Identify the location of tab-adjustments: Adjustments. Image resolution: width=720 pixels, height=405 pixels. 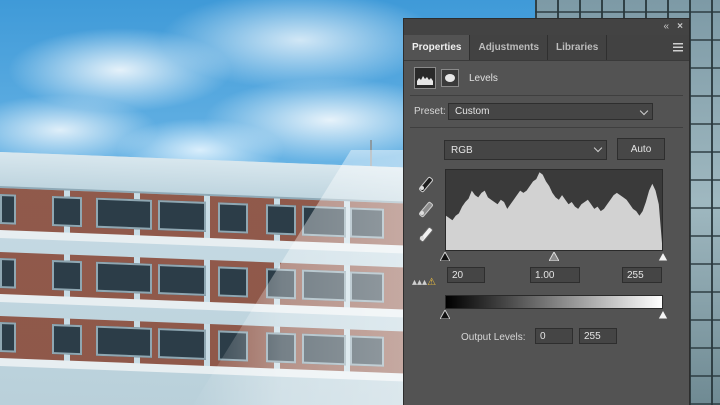
(509, 47).